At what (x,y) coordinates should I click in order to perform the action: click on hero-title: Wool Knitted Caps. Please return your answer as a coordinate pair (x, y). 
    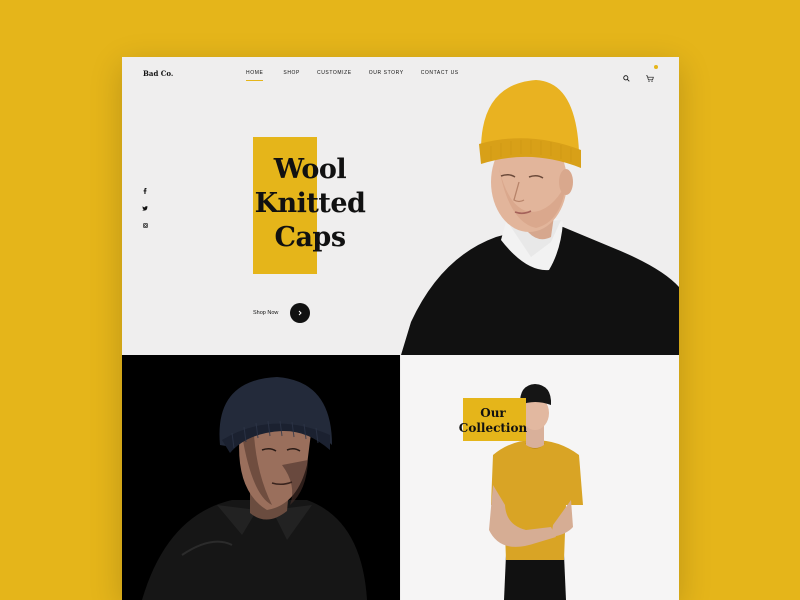
    Looking at the image, I should click on (310, 204).